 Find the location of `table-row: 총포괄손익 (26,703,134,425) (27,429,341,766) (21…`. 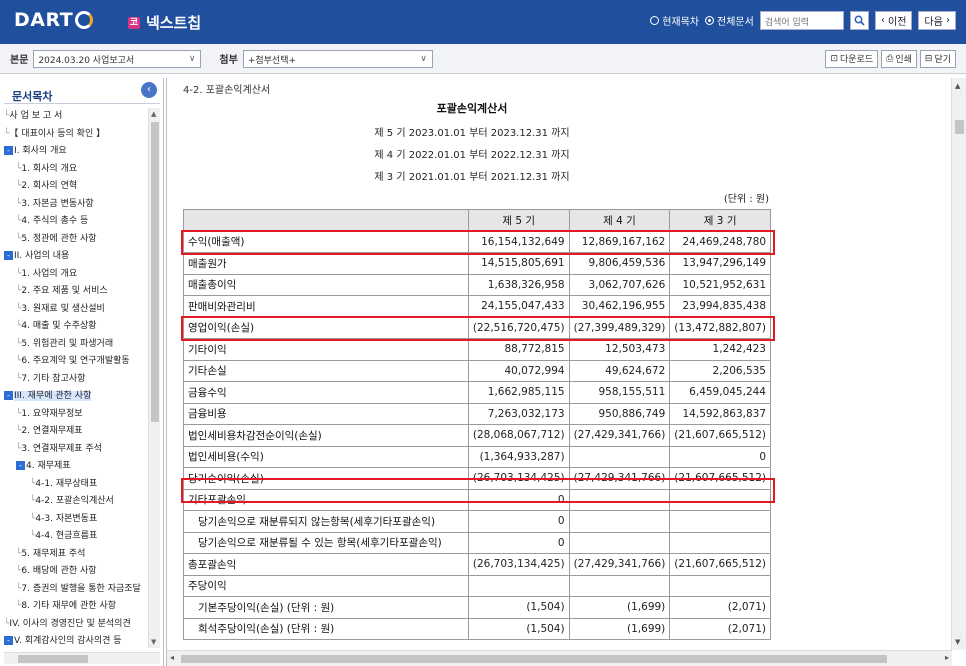

table-row: 총포괄손익 (26,703,134,425) (27,429,341,766) (21… is located at coordinates (477, 564).